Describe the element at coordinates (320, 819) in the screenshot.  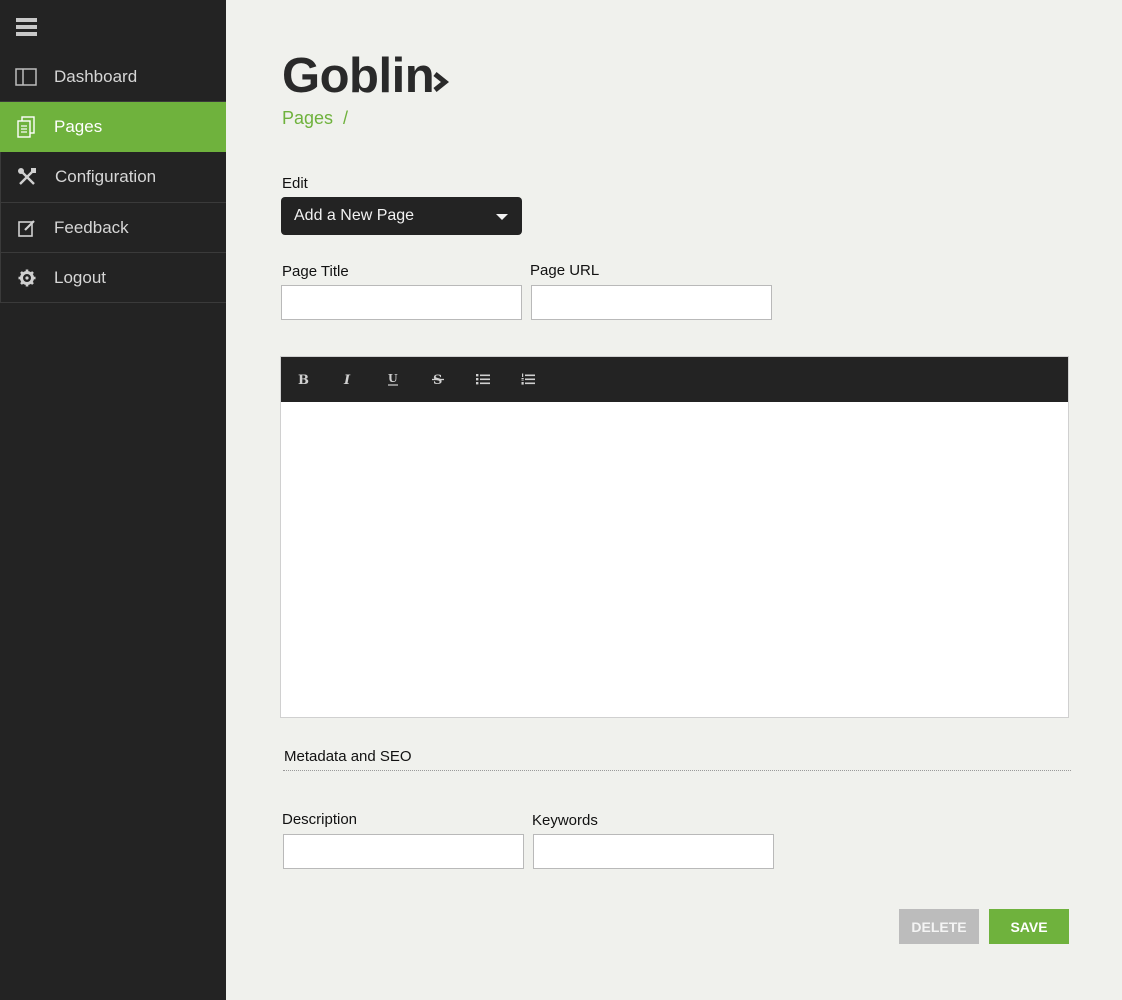
I see `description-label: Description` at that location.